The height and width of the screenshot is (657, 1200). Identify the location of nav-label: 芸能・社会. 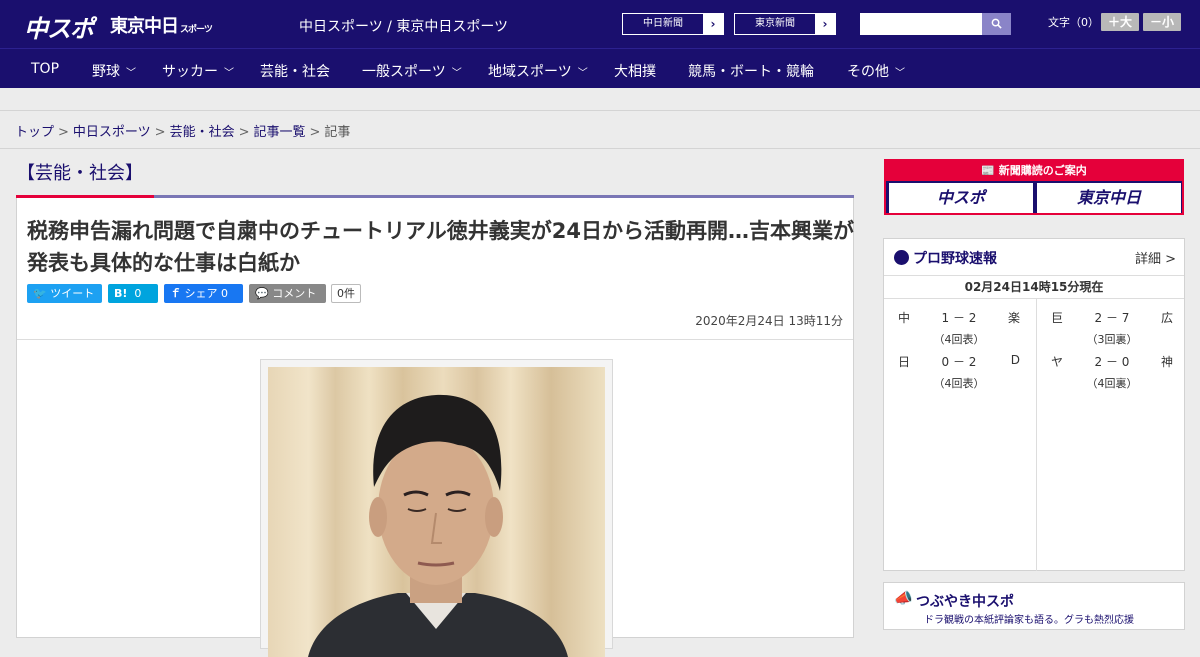
(295, 72).